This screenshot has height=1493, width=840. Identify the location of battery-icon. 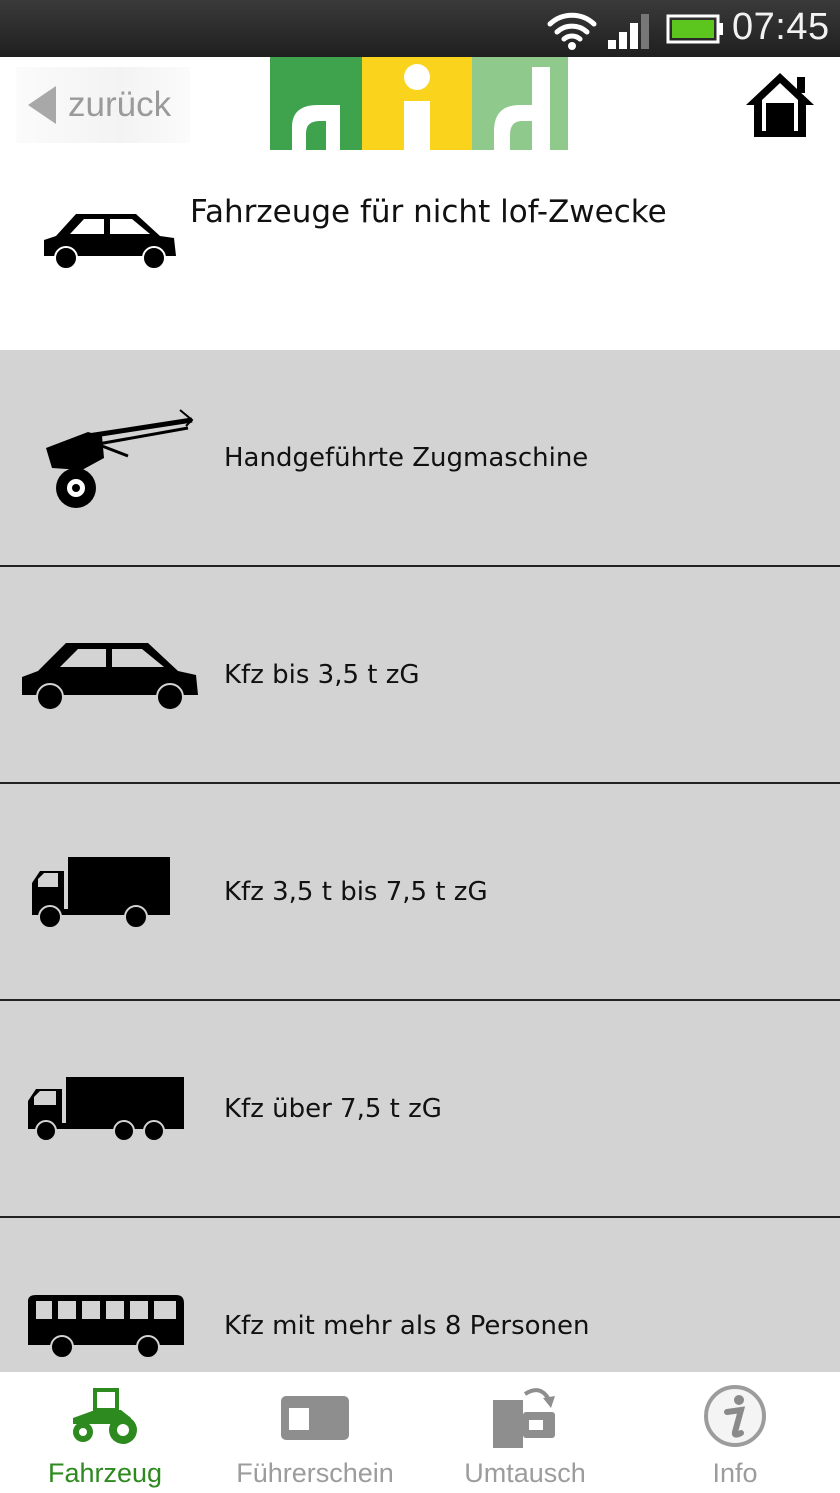
(694, 29).